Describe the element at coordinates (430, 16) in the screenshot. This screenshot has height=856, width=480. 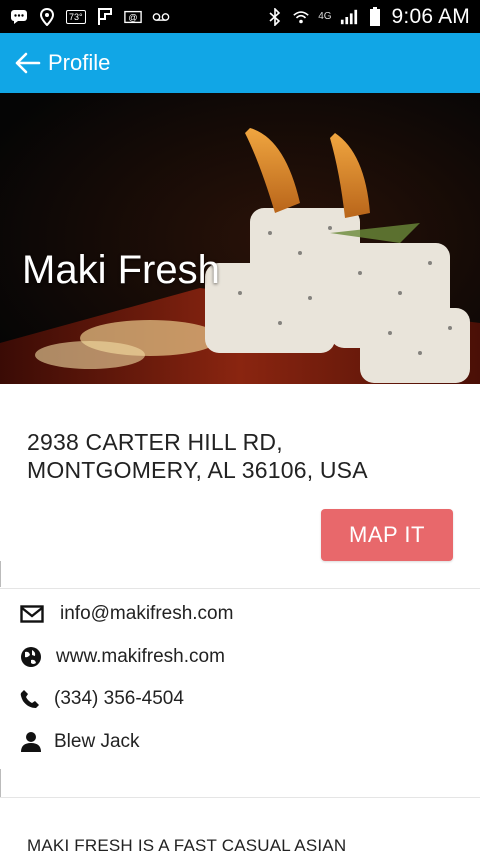
I see `clock: 9:06 AM` at that location.